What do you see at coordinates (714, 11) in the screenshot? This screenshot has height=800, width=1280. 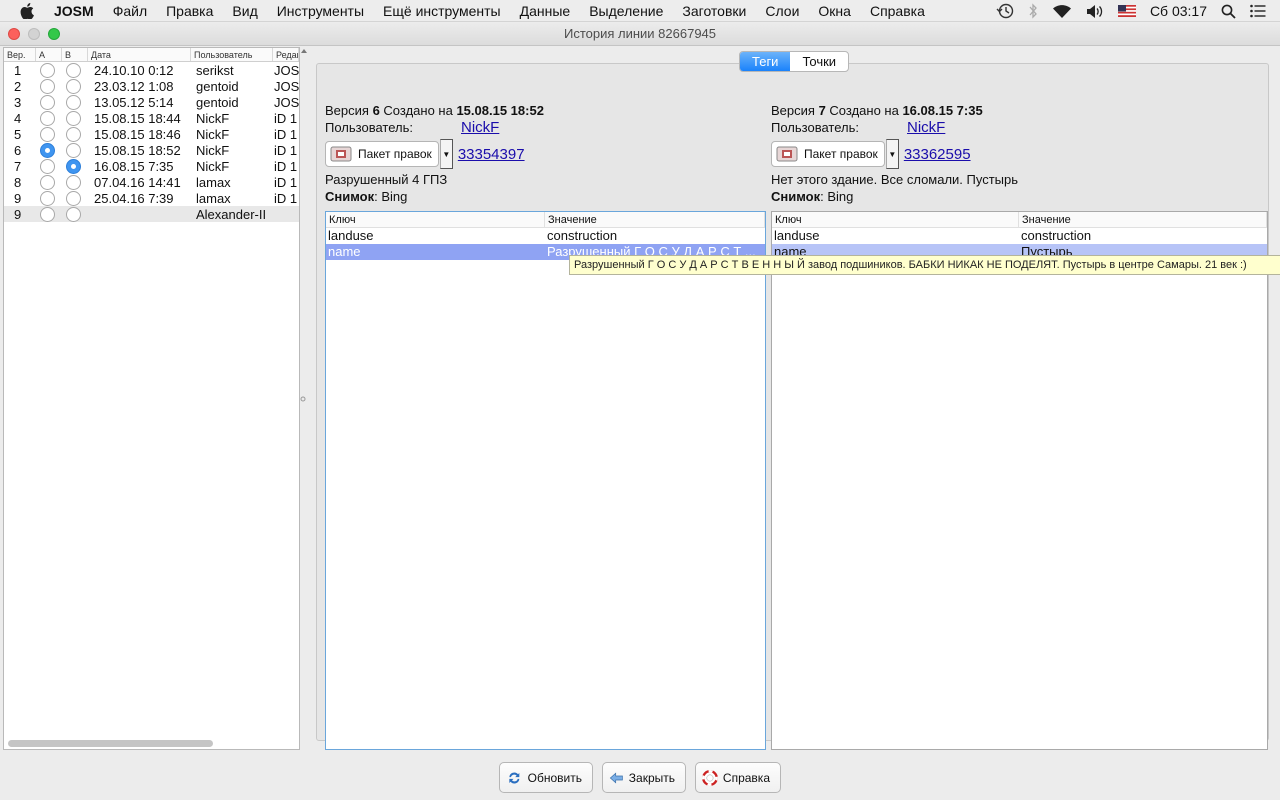 I see `menu-presets: Заготовки` at bounding box center [714, 11].